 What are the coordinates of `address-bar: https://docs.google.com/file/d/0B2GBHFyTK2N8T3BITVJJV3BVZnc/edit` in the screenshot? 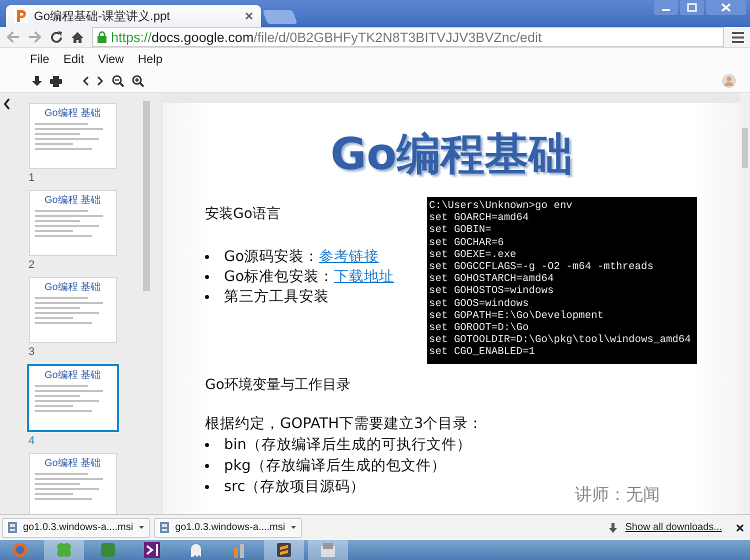 It's located at (408, 37).